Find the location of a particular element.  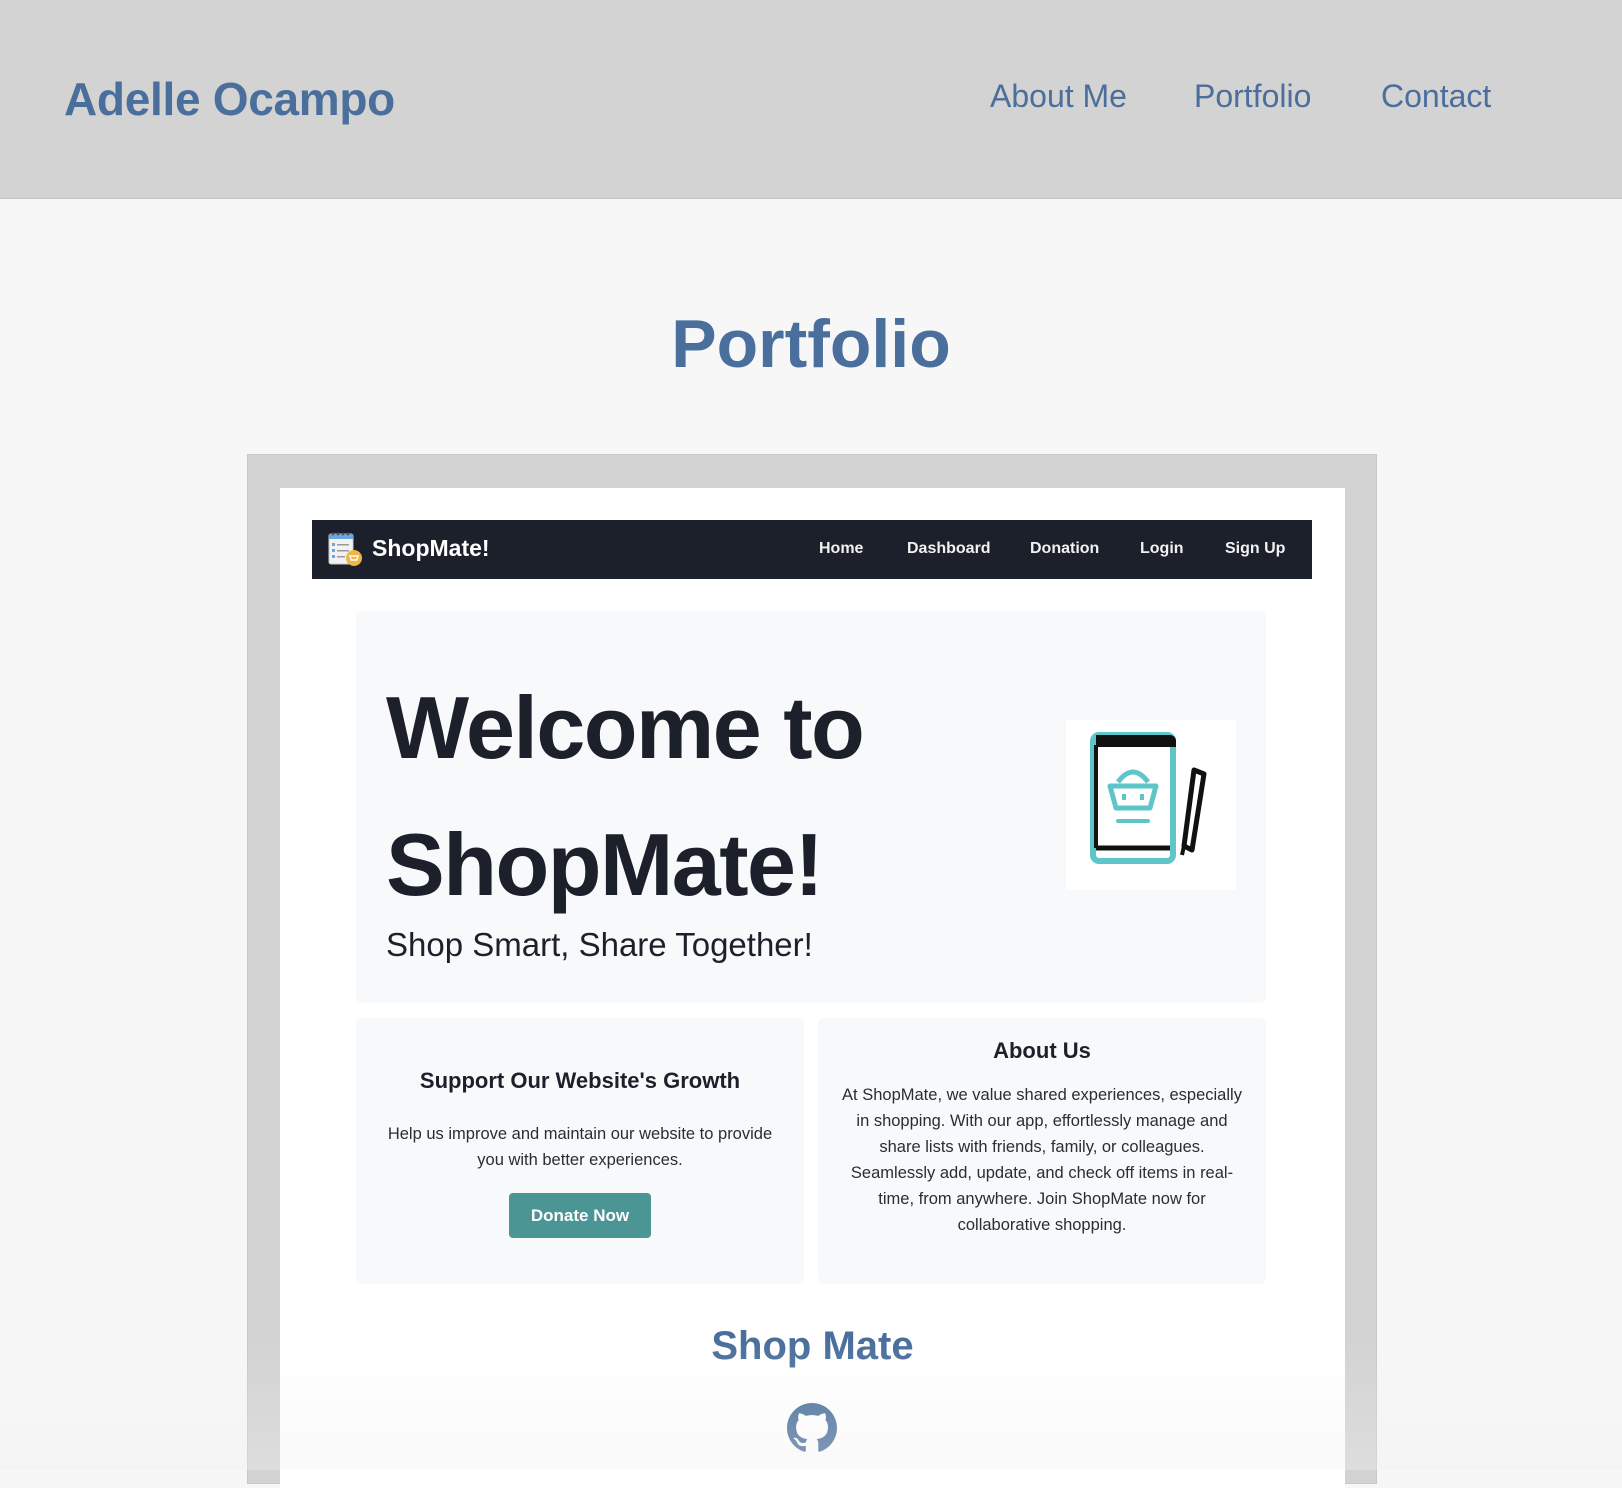

shopmate-nav-login: Login is located at coordinates (1162, 548).